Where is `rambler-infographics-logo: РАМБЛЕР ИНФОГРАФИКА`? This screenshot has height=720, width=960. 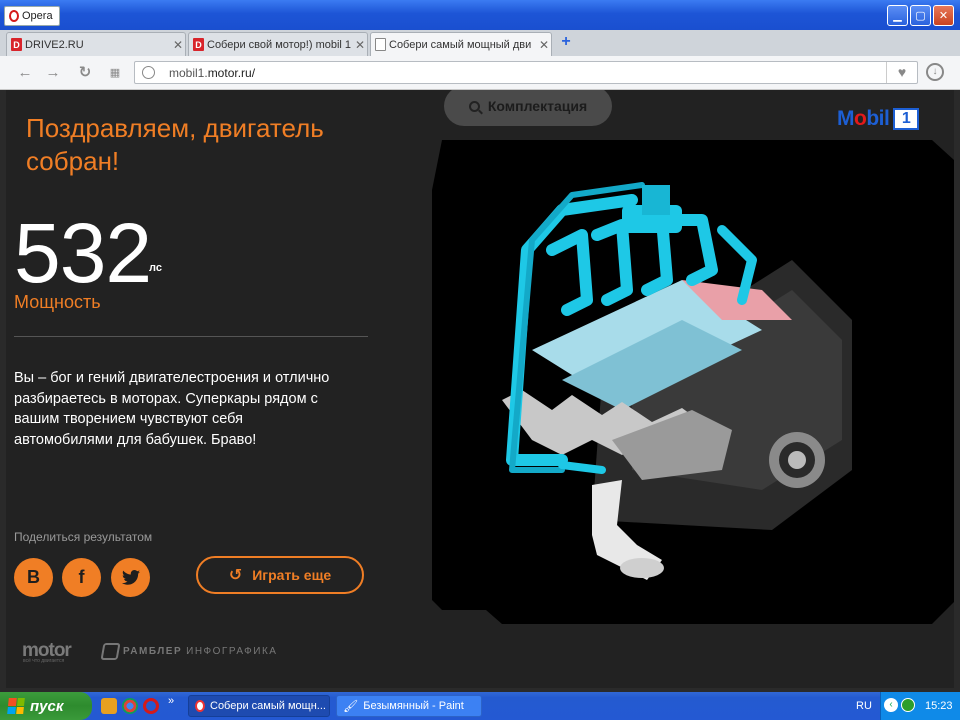 rambler-infographics-logo: РАМБЛЕР ИНФОГРАФИКА is located at coordinates (188, 651).